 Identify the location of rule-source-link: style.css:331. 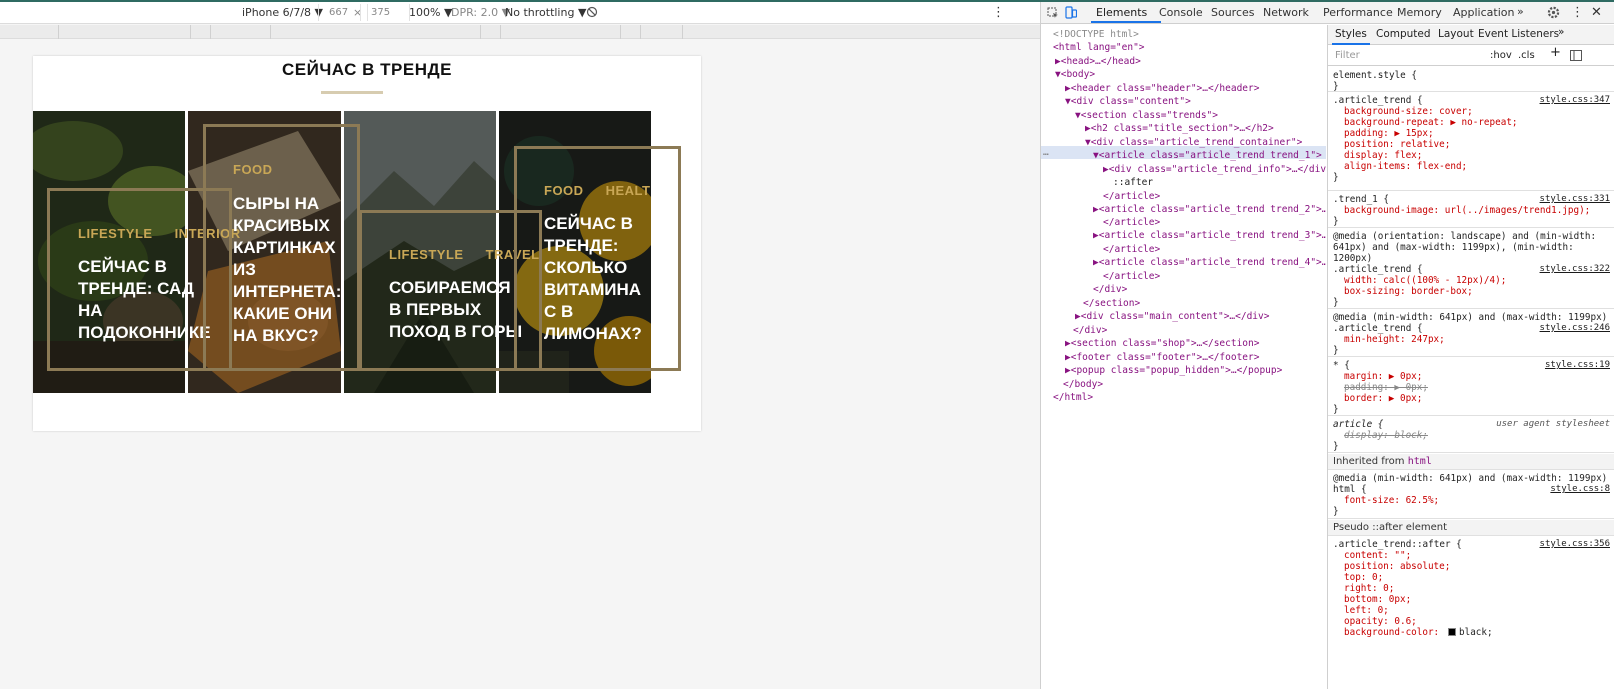
(1575, 199).